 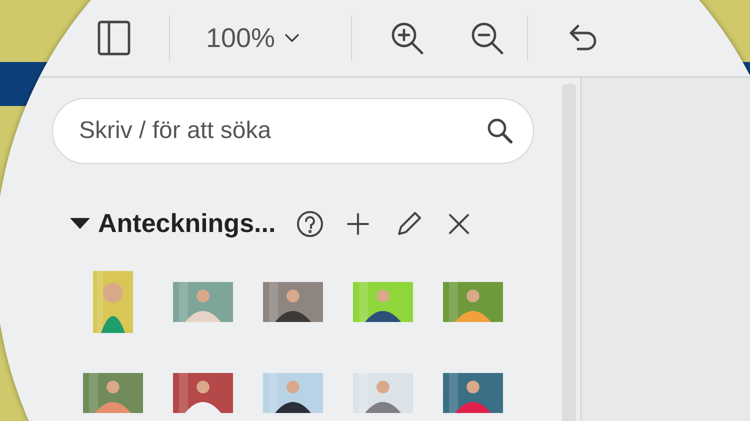 I want to click on add-button, so click(x=358, y=224).